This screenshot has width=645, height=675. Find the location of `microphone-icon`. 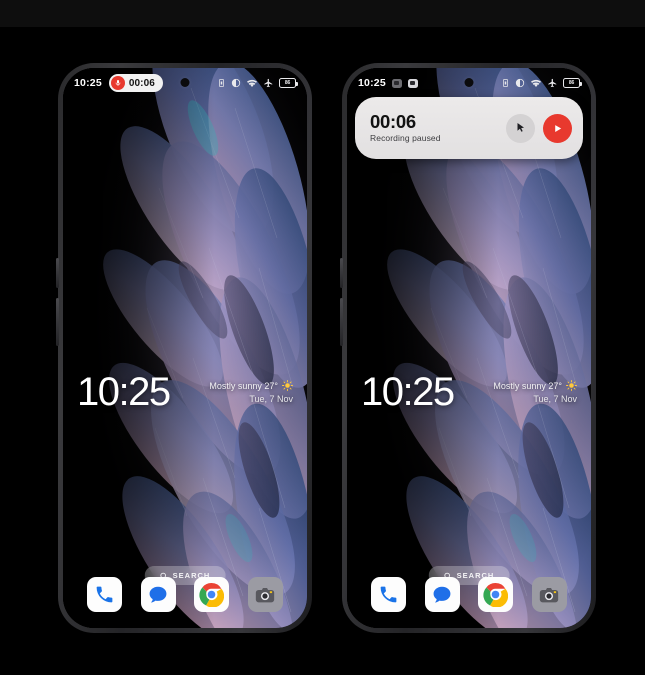

microphone-icon is located at coordinates (117, 83).